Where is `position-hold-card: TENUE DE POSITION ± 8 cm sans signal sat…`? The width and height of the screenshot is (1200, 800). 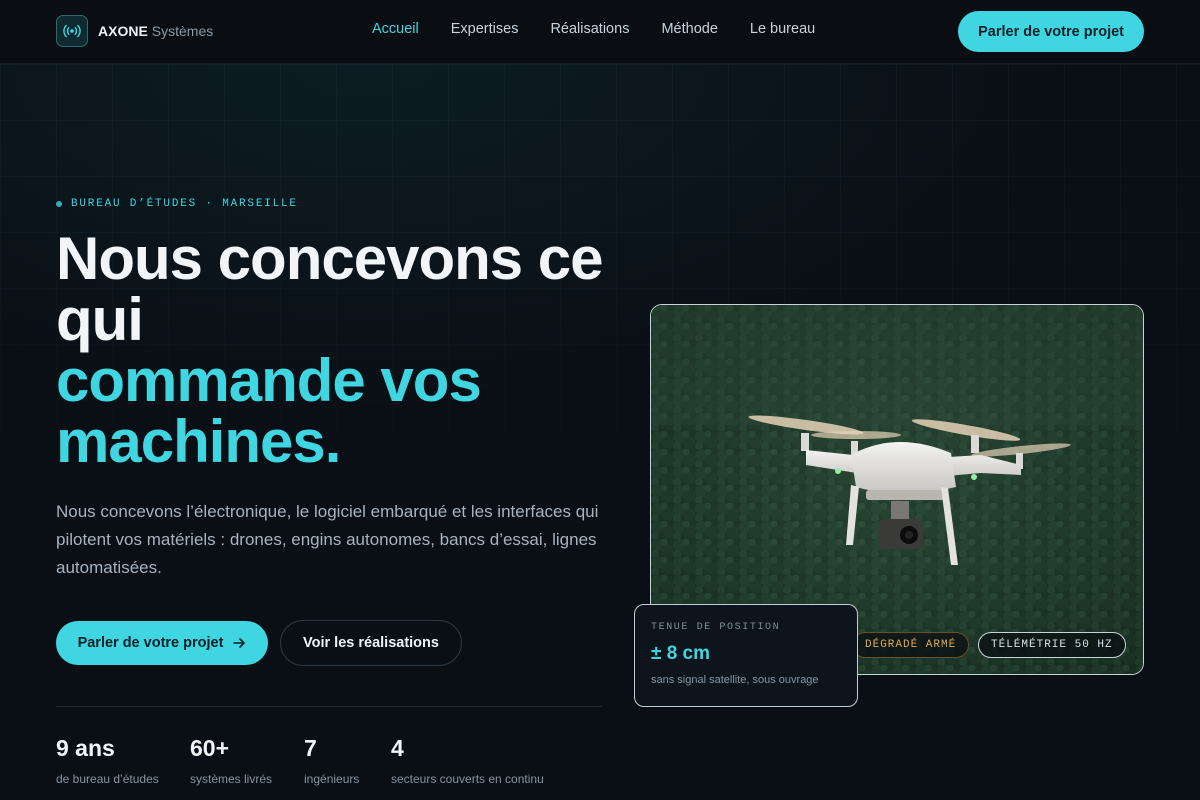
position-hold-card: TENUE DE POSITION ± 8 cm sans signal sat… is located at coordinates (746, 655).